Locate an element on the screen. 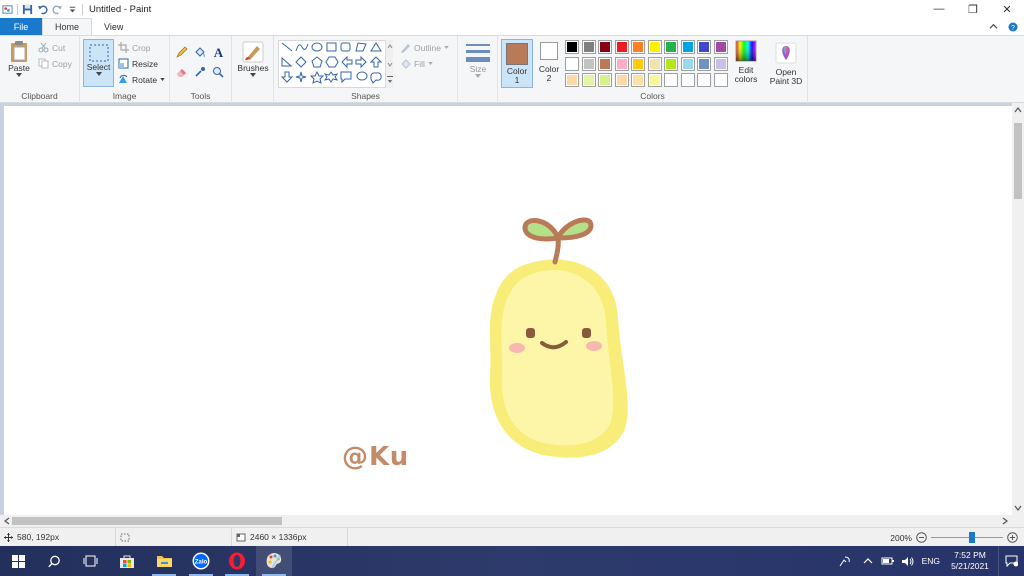  undo-icon is located at coordinates (42, 9).